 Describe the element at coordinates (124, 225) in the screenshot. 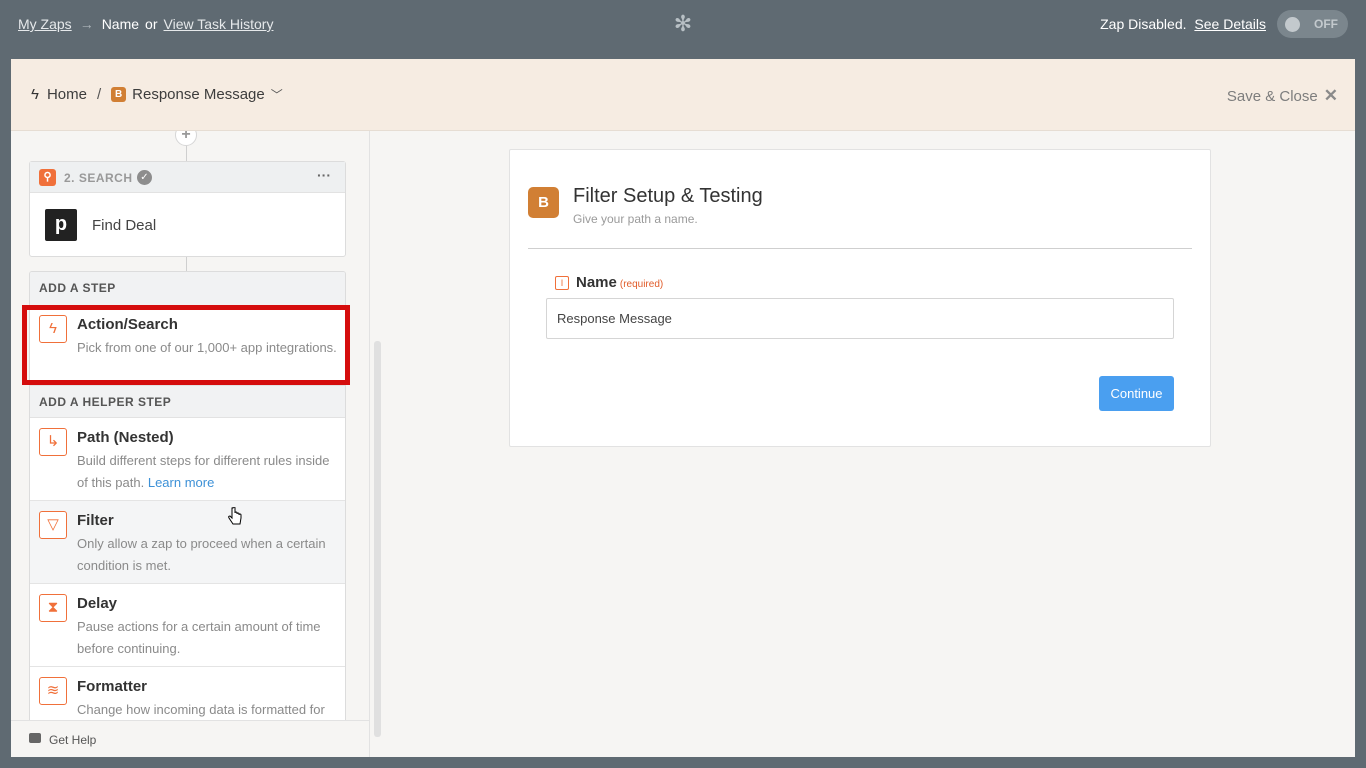

I see `step-app-name: Find Deal` at that location.